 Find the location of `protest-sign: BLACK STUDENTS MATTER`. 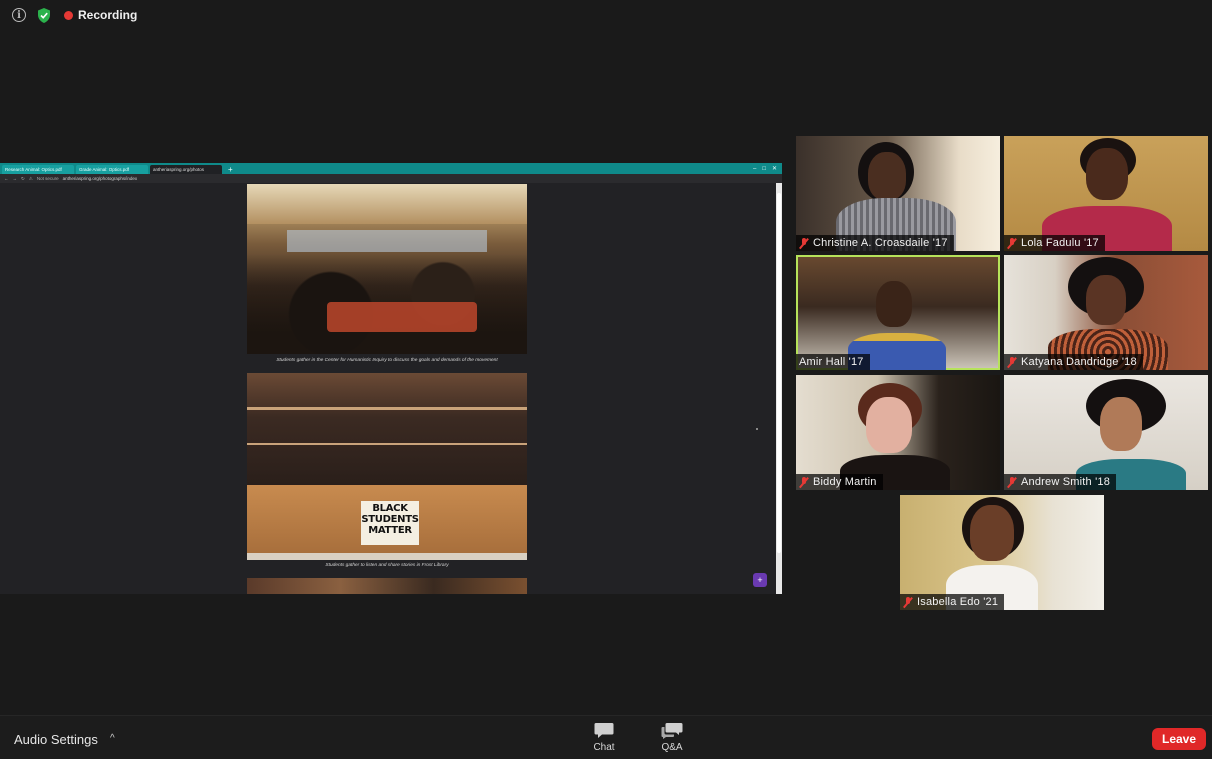

protest-sign: BLACK STUDENTS MATTER is located at coordinates (390, 523).